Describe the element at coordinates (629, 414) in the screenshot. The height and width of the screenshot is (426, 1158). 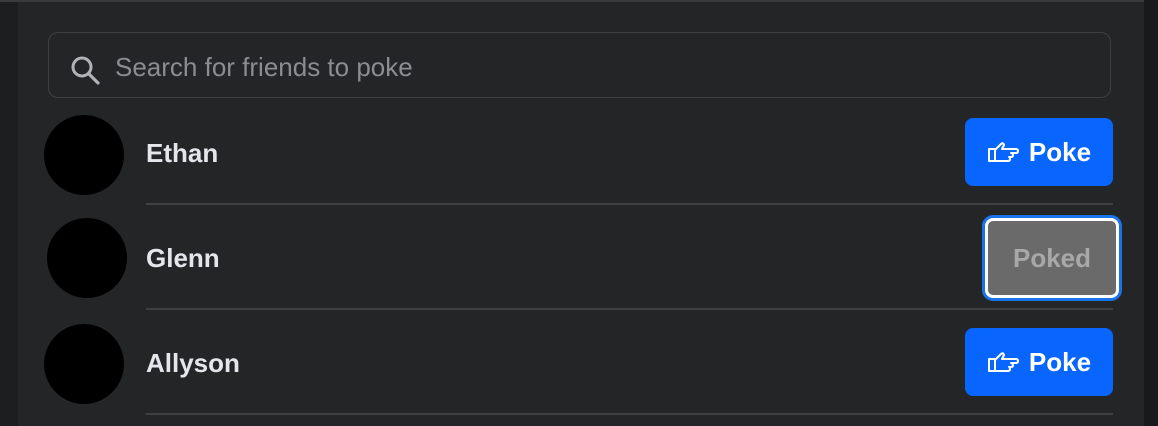
I see `row-divider` at that location.